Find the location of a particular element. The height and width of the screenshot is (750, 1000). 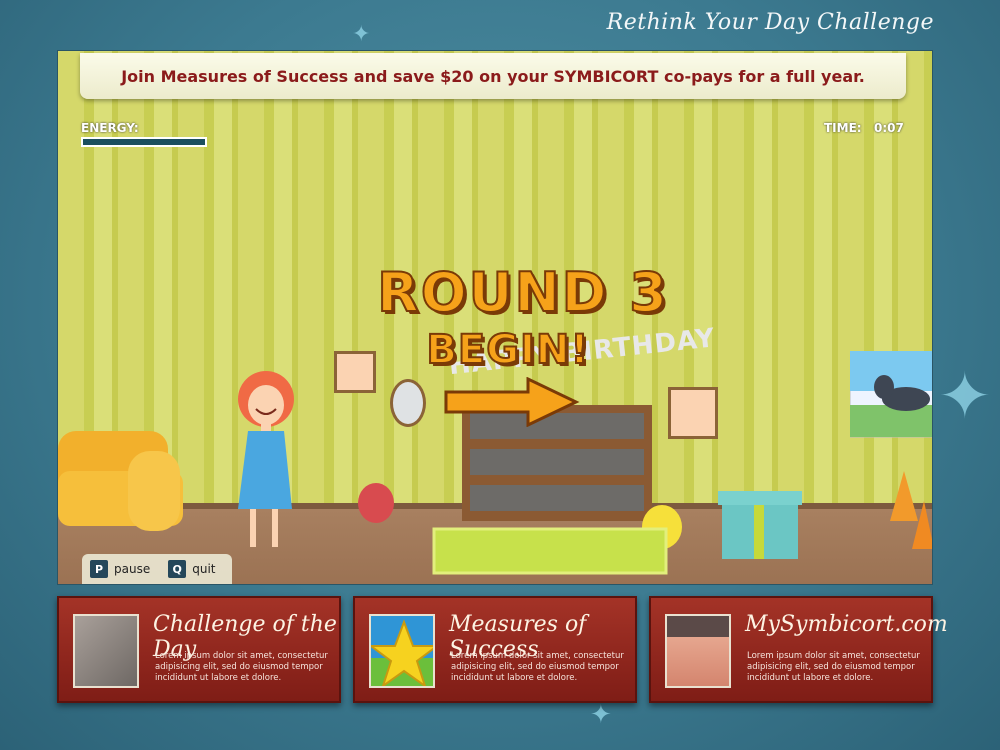

brand-title: Rethink Your Day Challenge is located at coordinates (770, 22).